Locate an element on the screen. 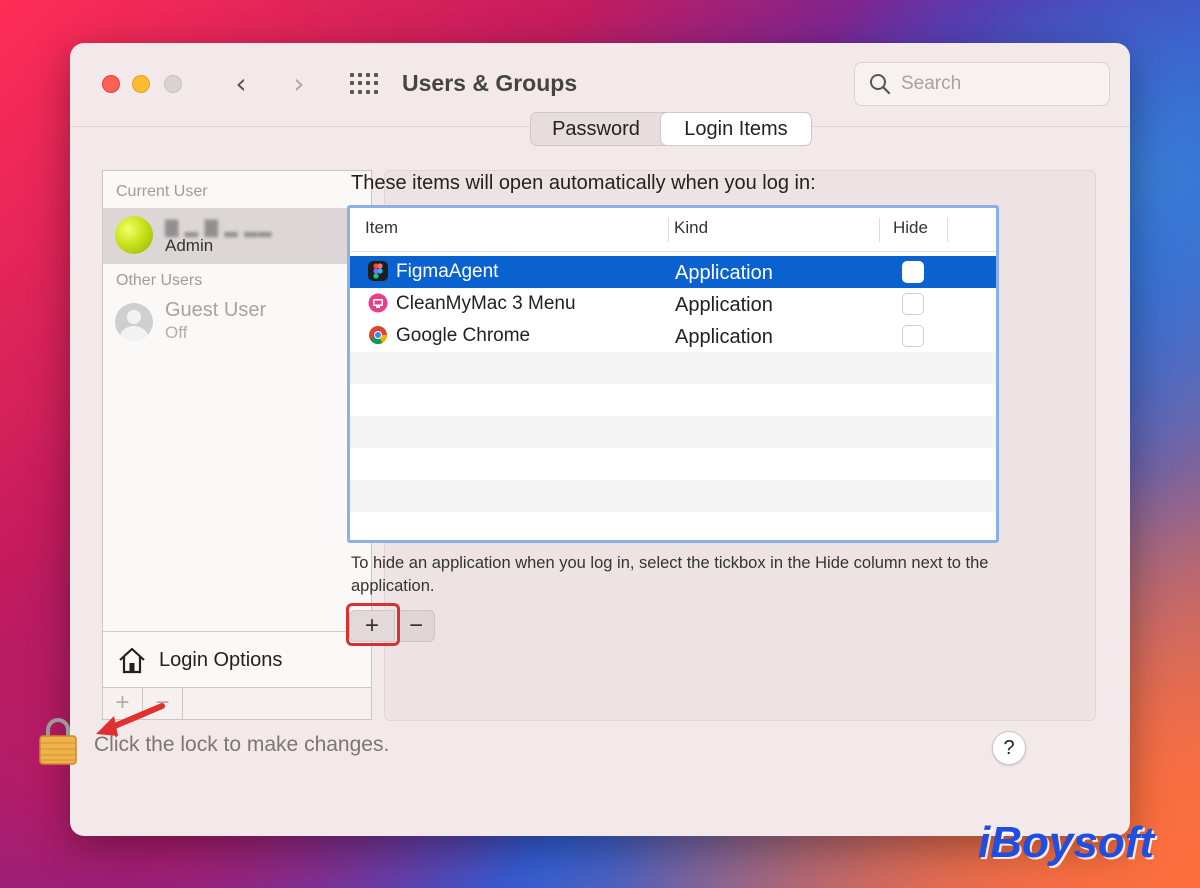 The width and height of the screenshot is (1200, 888). lock-icon is located at coordinates (58, 741).